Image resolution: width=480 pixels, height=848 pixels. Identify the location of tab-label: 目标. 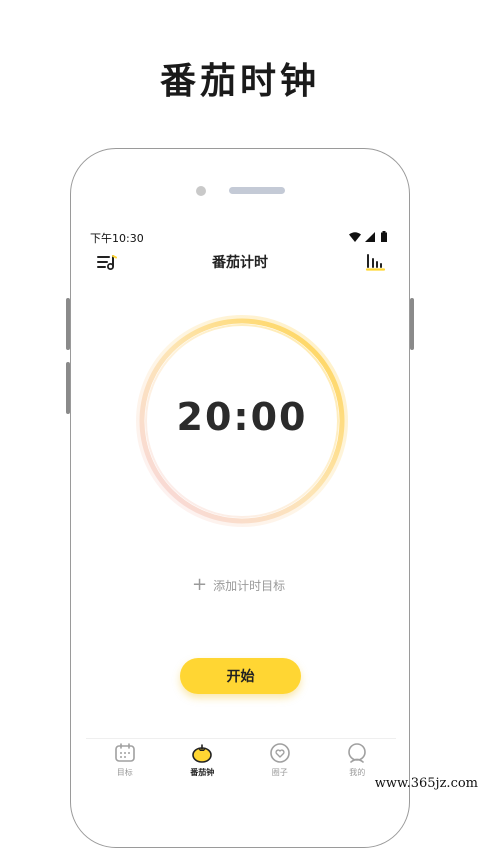
(124, 772).